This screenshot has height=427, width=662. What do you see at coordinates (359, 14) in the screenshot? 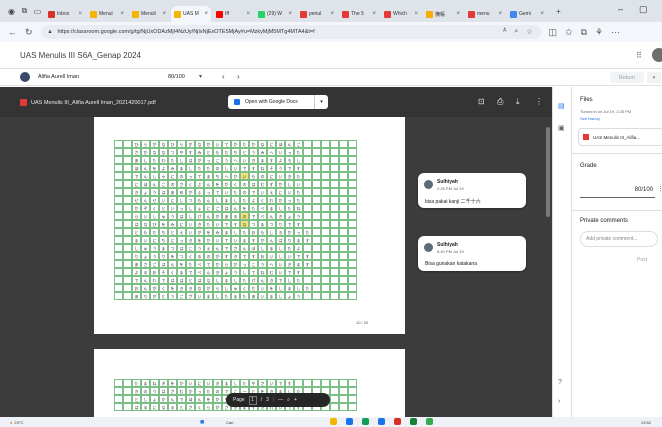
I see `browser-tab: The 5 ×` at bounding box center [359, 14].